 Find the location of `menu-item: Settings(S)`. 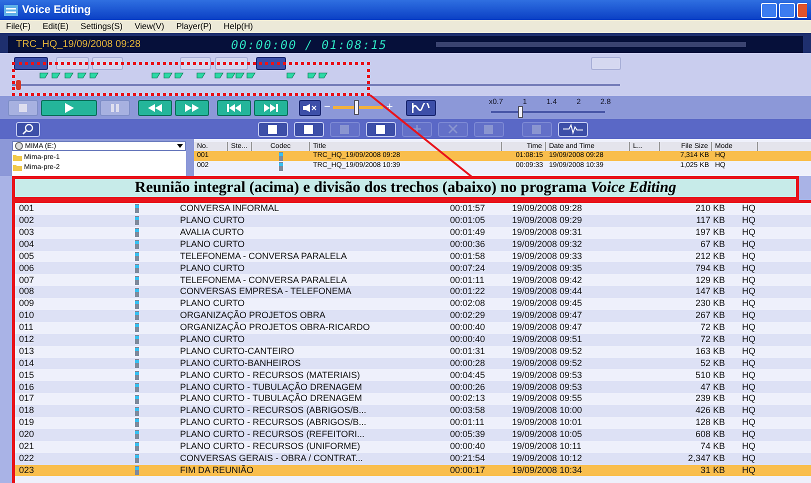

menu-item: Settings(S) is located at coordinates (101, 26).